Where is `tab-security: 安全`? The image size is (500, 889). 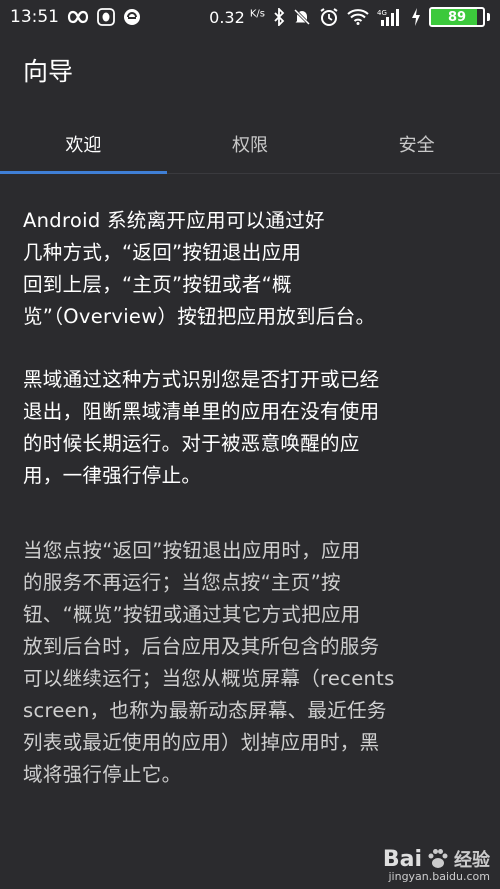 tab-security: 安全 is located at coordinates (416, 144).